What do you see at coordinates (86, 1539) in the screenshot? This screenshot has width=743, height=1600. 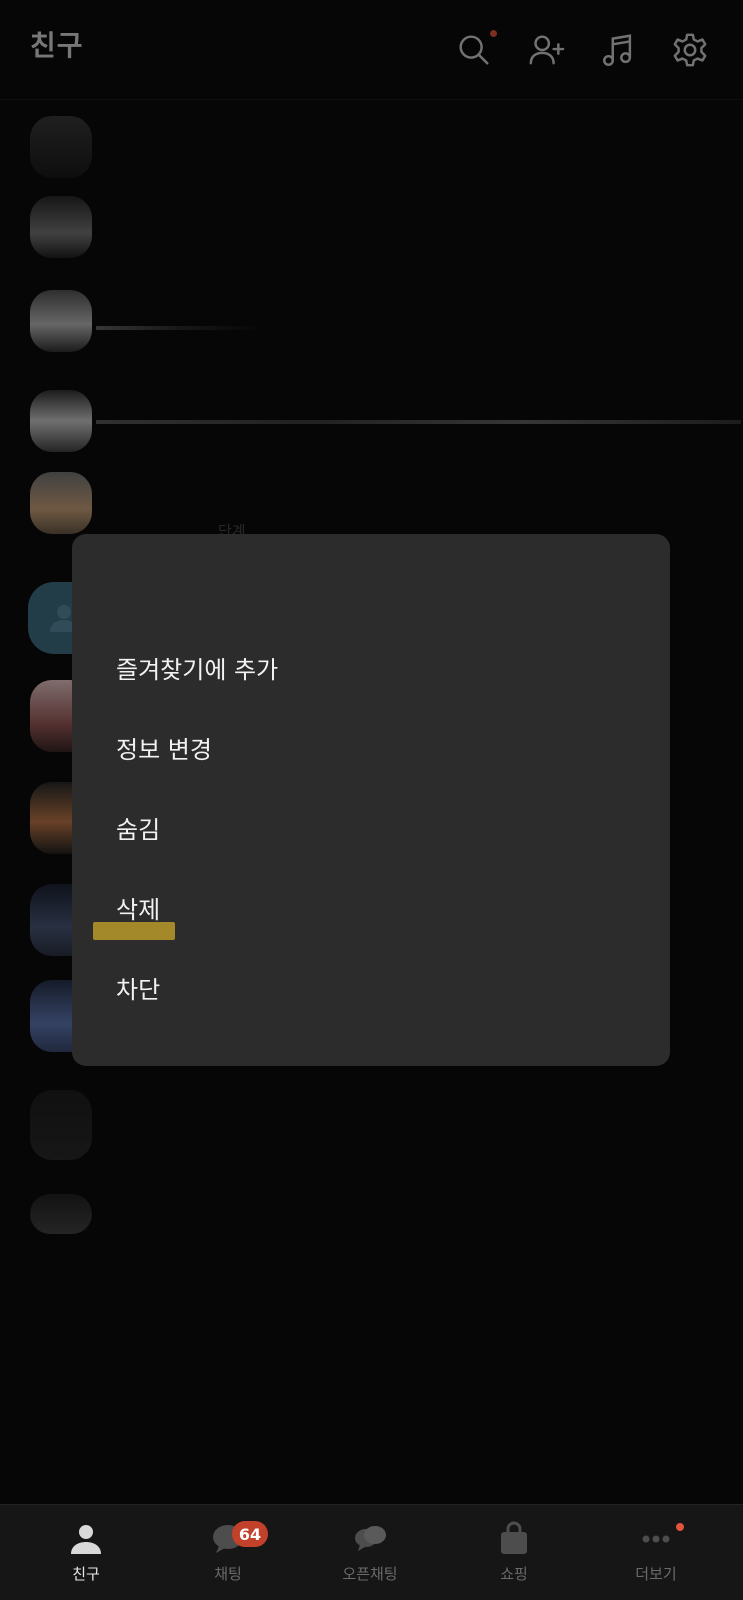 I see `person-icon` at bounding box center [86, 1539].